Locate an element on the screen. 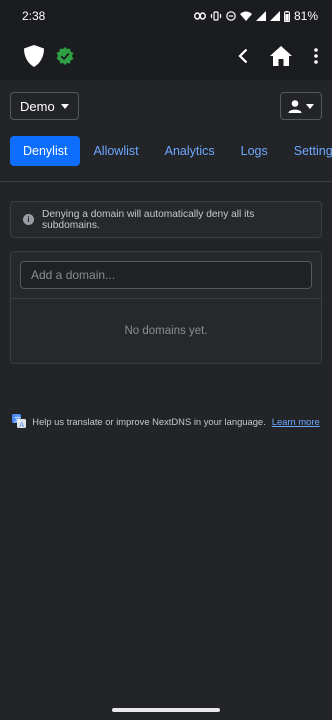 The height and width of the screenshot is (720, 332). link-icon is located at coordinates (200, 16).